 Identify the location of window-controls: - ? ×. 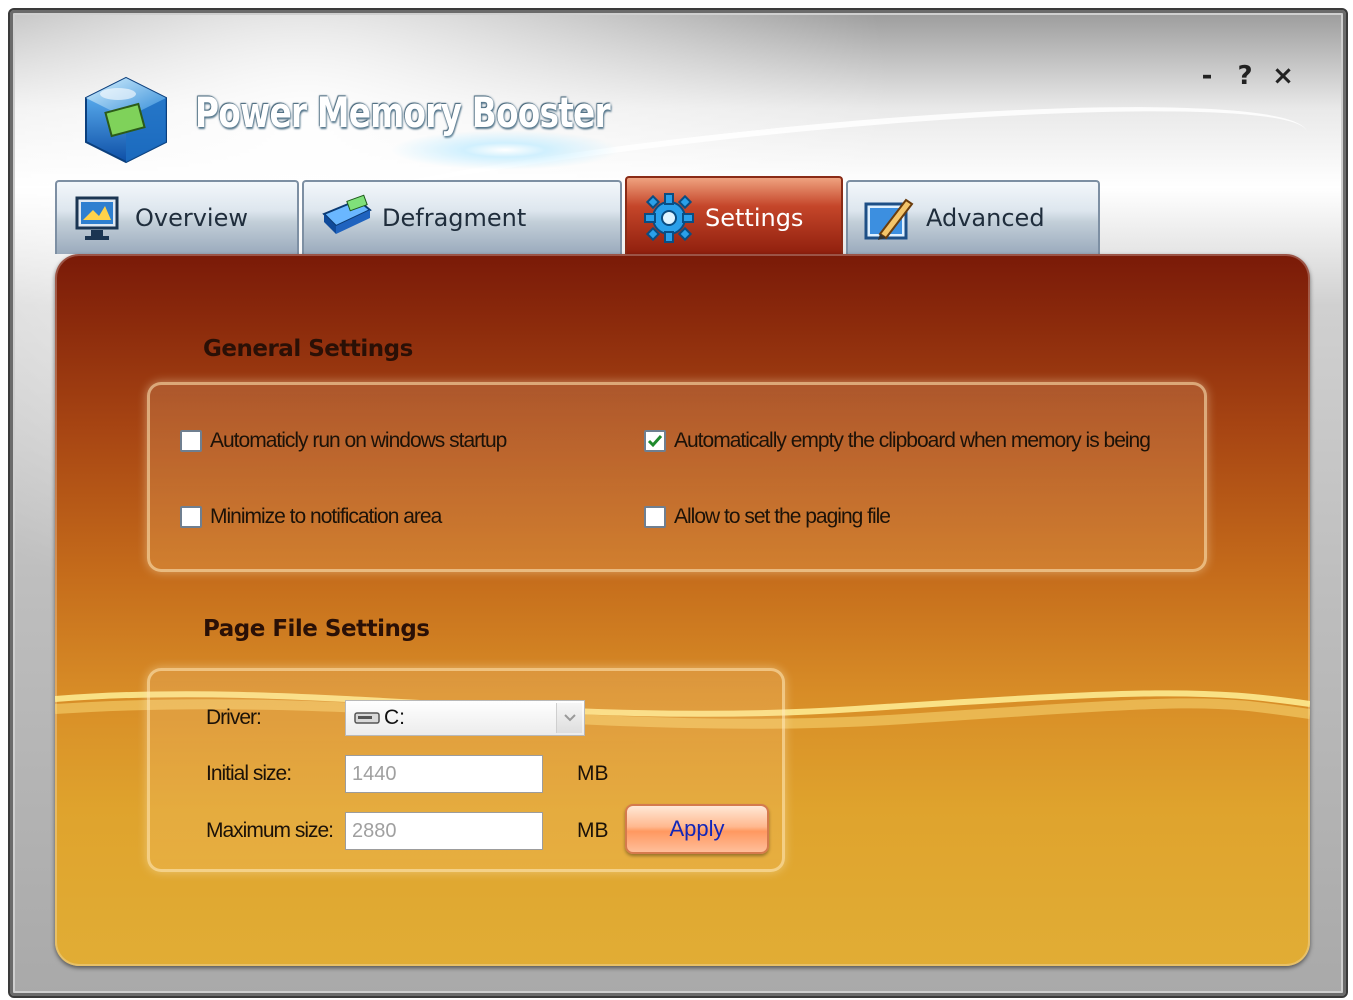
(1245, 76).